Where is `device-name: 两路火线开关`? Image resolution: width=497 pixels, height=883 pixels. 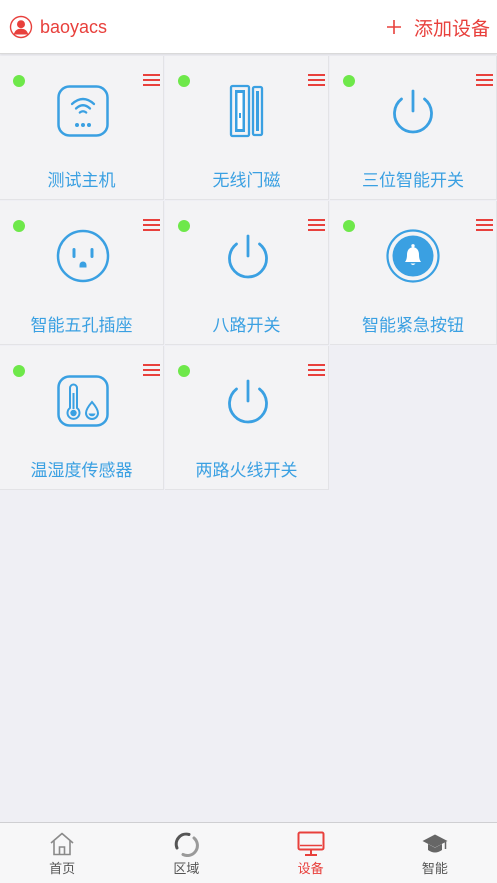
device-name: 两路火线开关 is located at coordinates (246, 471).